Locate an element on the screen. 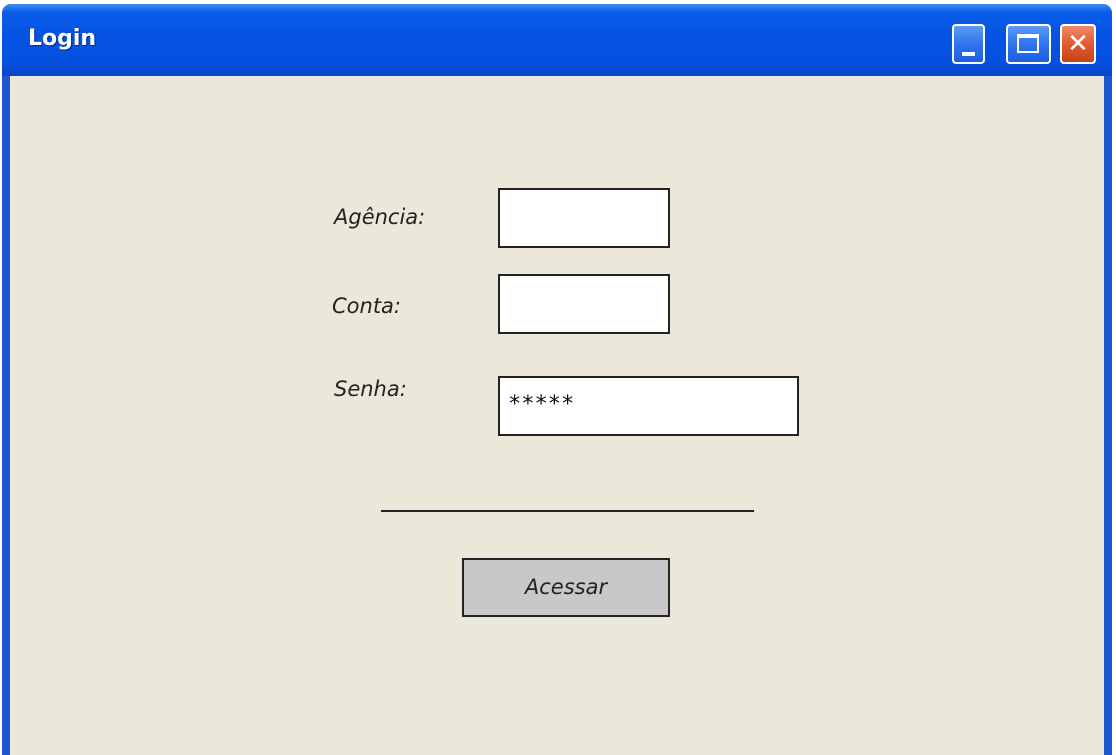 The height and width of the screenshot is (755, 1116). close-icon: ✕ is located at coordinates (1078, 44).